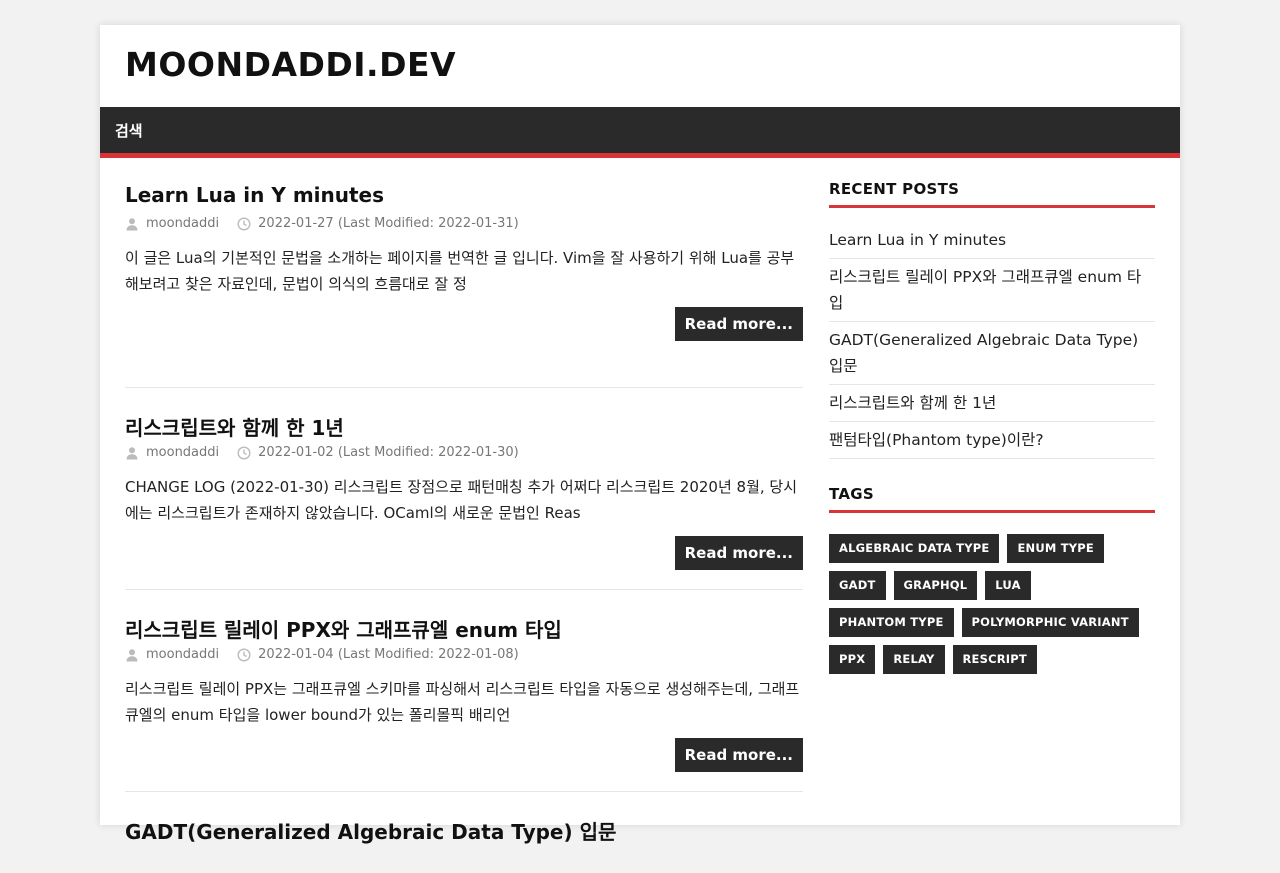 The height and width of the screenshot is (873, 1280). I want to click on post-date: 2022-01-27 (Last Modified: 2022-01-31), so click(388, 223).